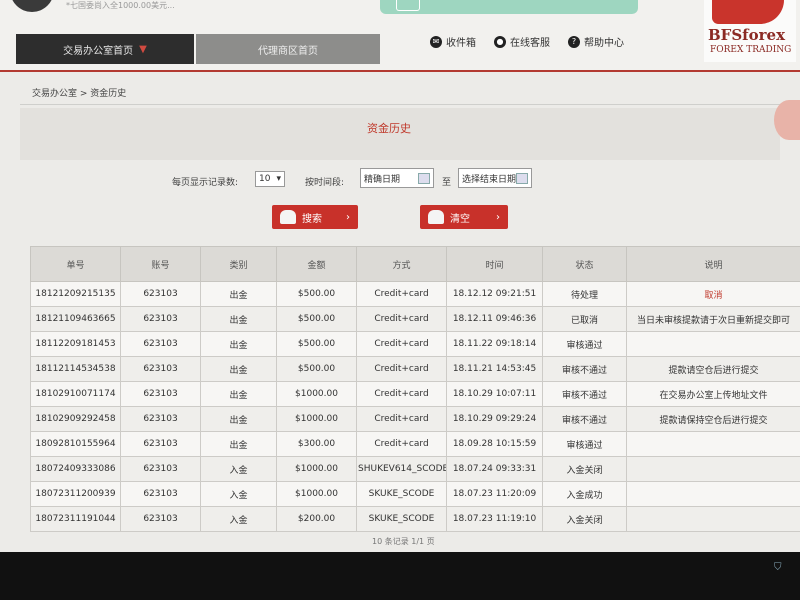 The width and height of the screenshot is (800, 600). Describe the element at coordinates (79, 92) in the screenshot. I see `breadcrumb: 交易办公室 > 资金历史` at that location.